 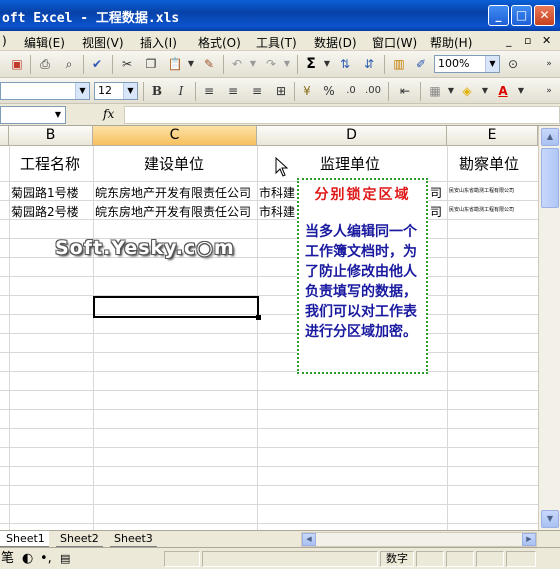 What do you see at coordinates (492, 136) in the screenshot?
I see `column-header-e: E` at bounding box center [492, 136].